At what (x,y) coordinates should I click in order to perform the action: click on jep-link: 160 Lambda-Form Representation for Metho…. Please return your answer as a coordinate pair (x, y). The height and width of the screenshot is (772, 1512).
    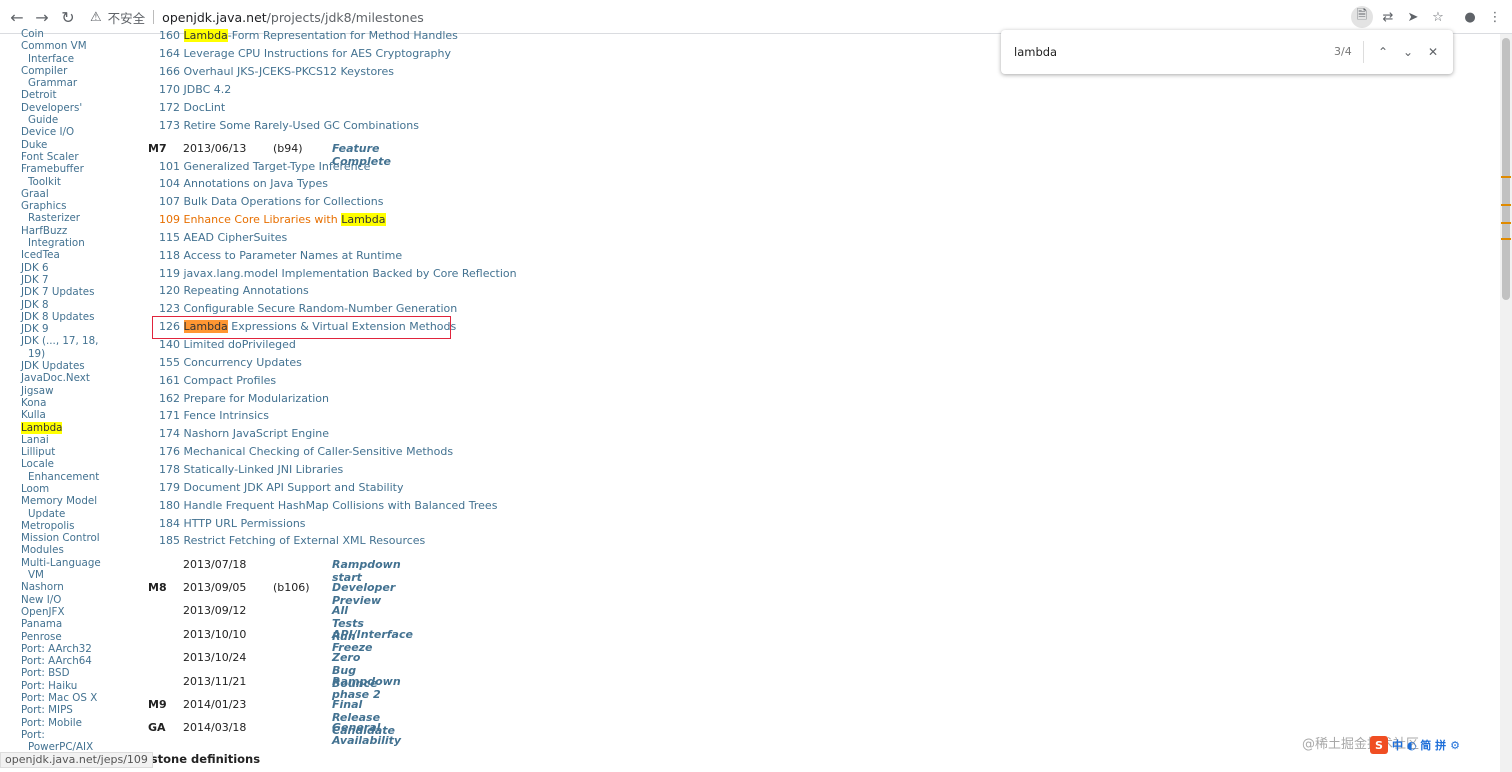
    Looking at the image, I should click on (308, 35).